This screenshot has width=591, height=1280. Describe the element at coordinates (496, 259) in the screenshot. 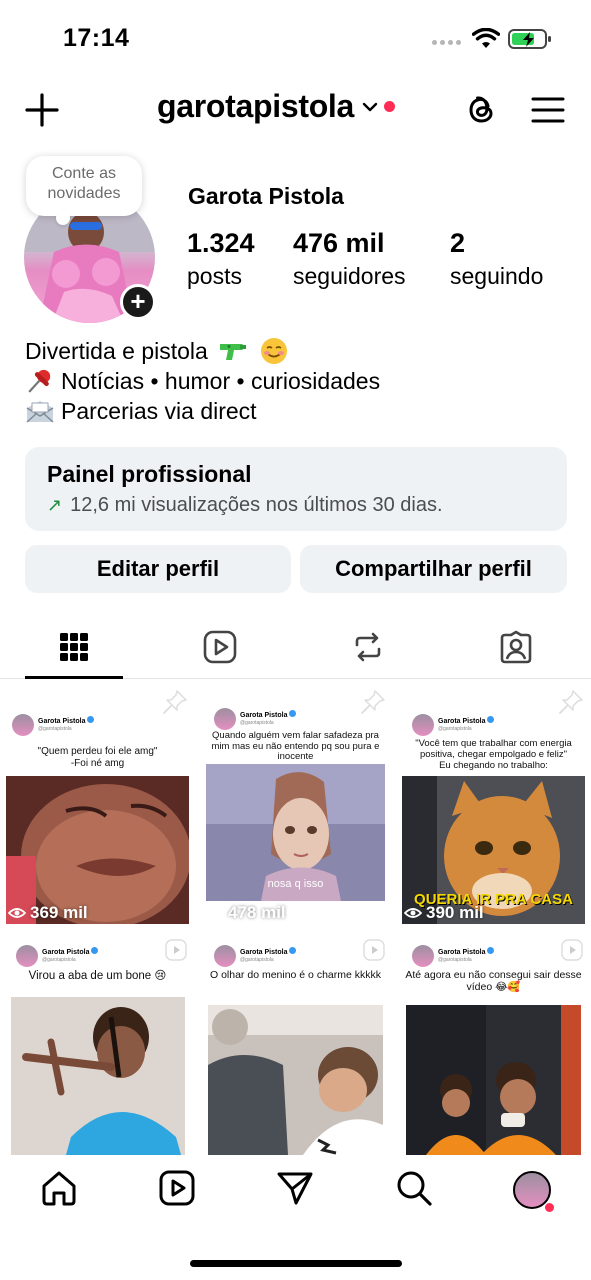

I see `following-stat: 2 seguindo` at that location.